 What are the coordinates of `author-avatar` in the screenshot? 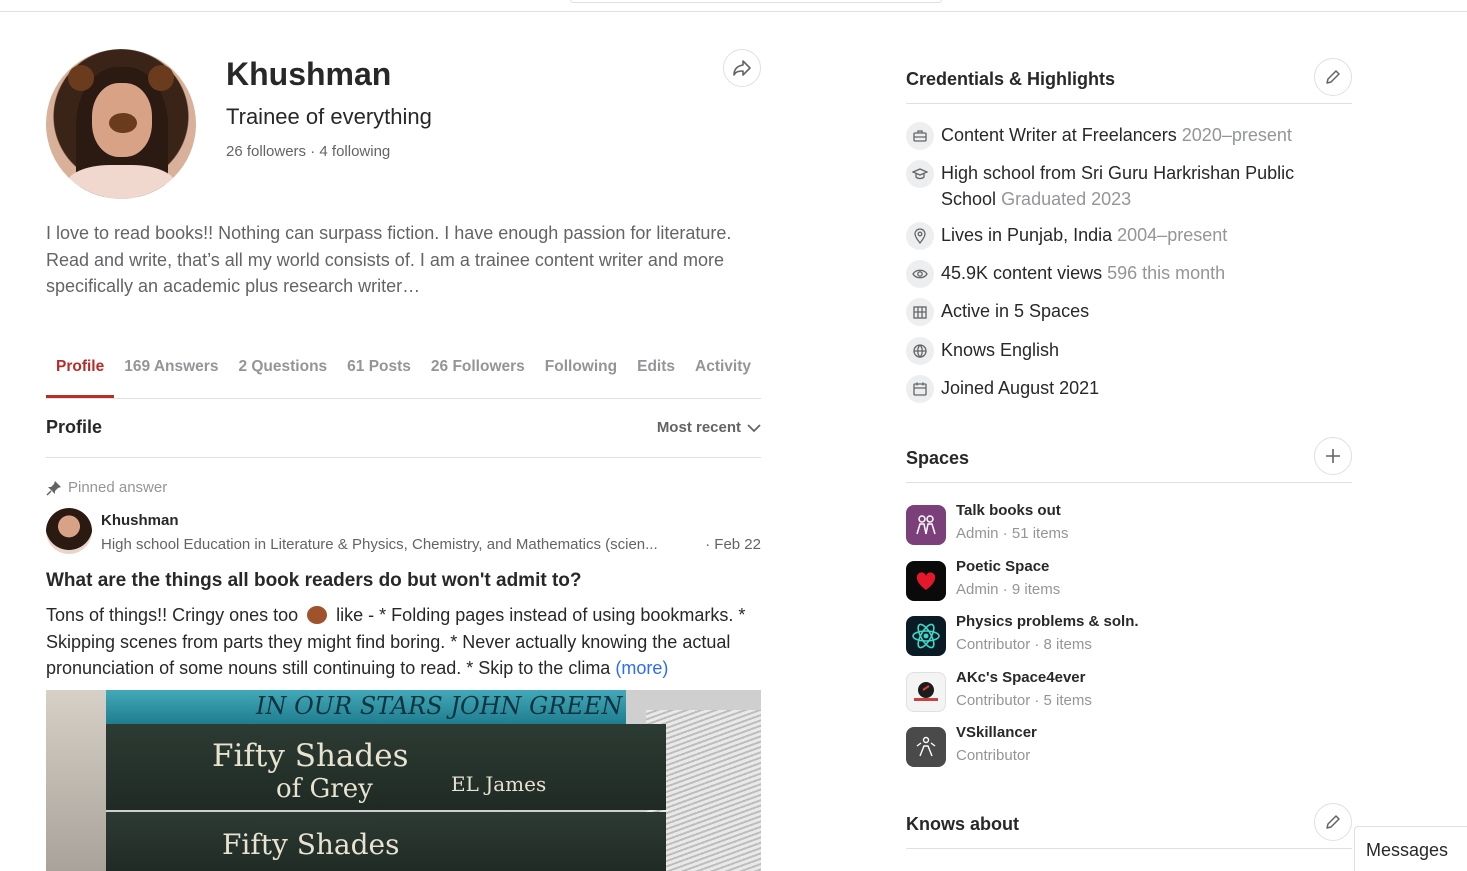 It's located at (69, 531).